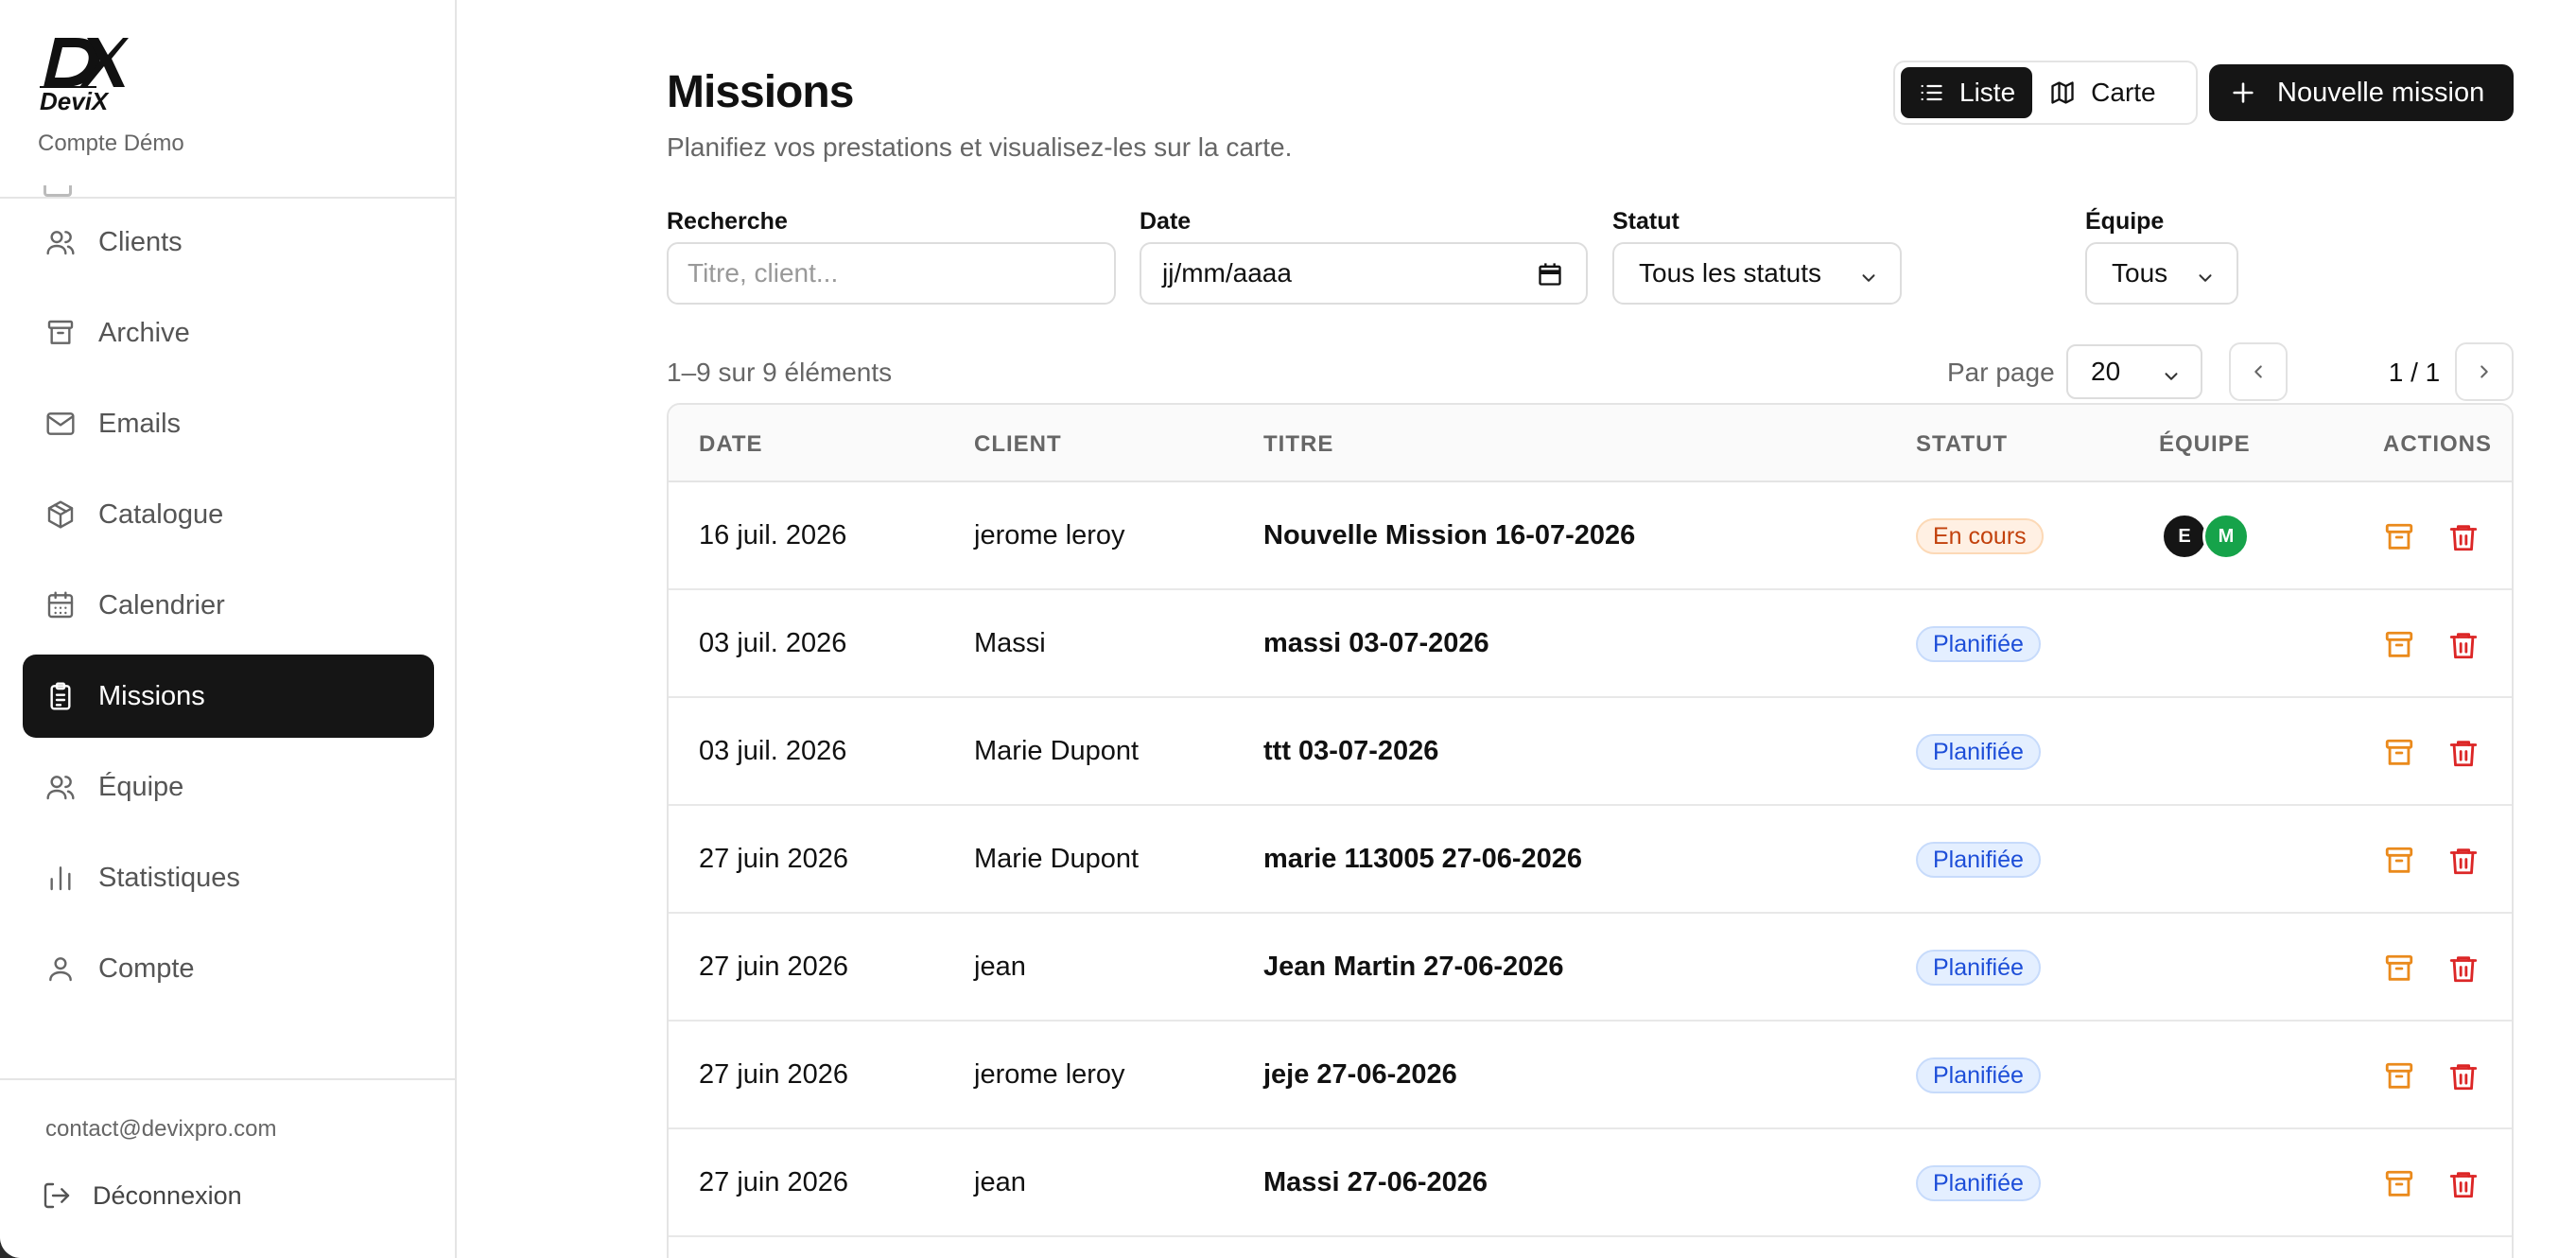  What do you see at coordinates (1757, 273) in the screenshot?
I see `status-select: Tous les statuts` at bounding box center [1757, 273].